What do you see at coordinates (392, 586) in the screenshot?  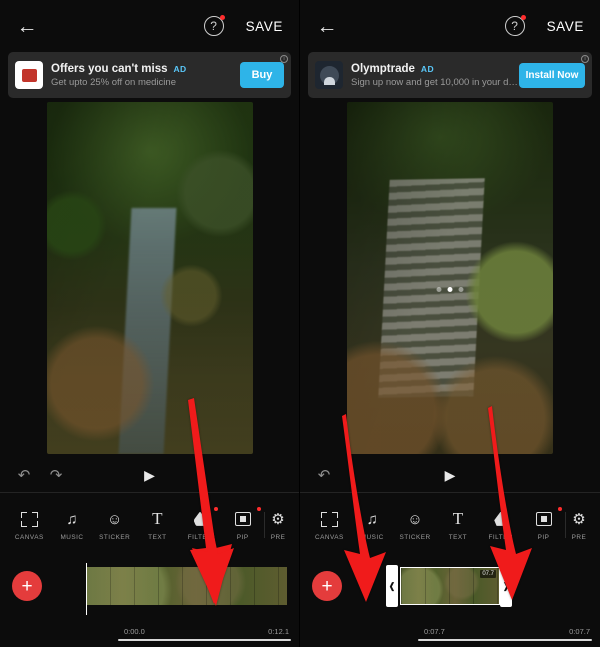 I see `trim-handle-left-icon: ❰` at bounding box center [392, 586].